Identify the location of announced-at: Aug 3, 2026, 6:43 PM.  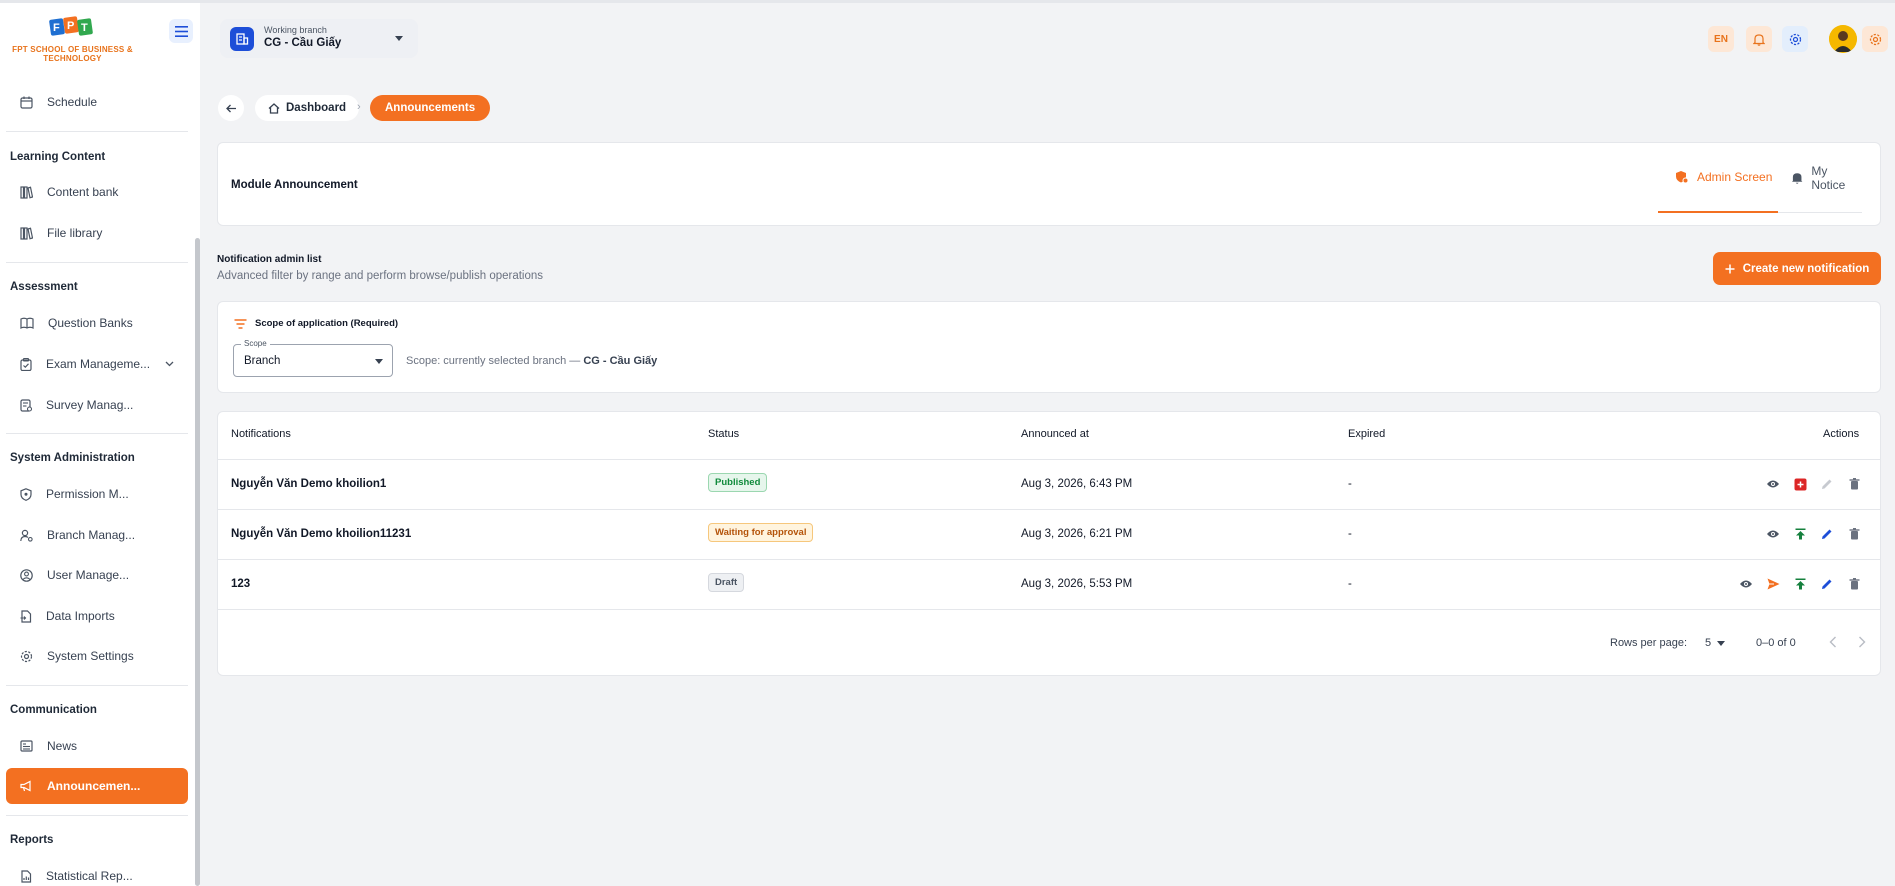
(1077, 484).